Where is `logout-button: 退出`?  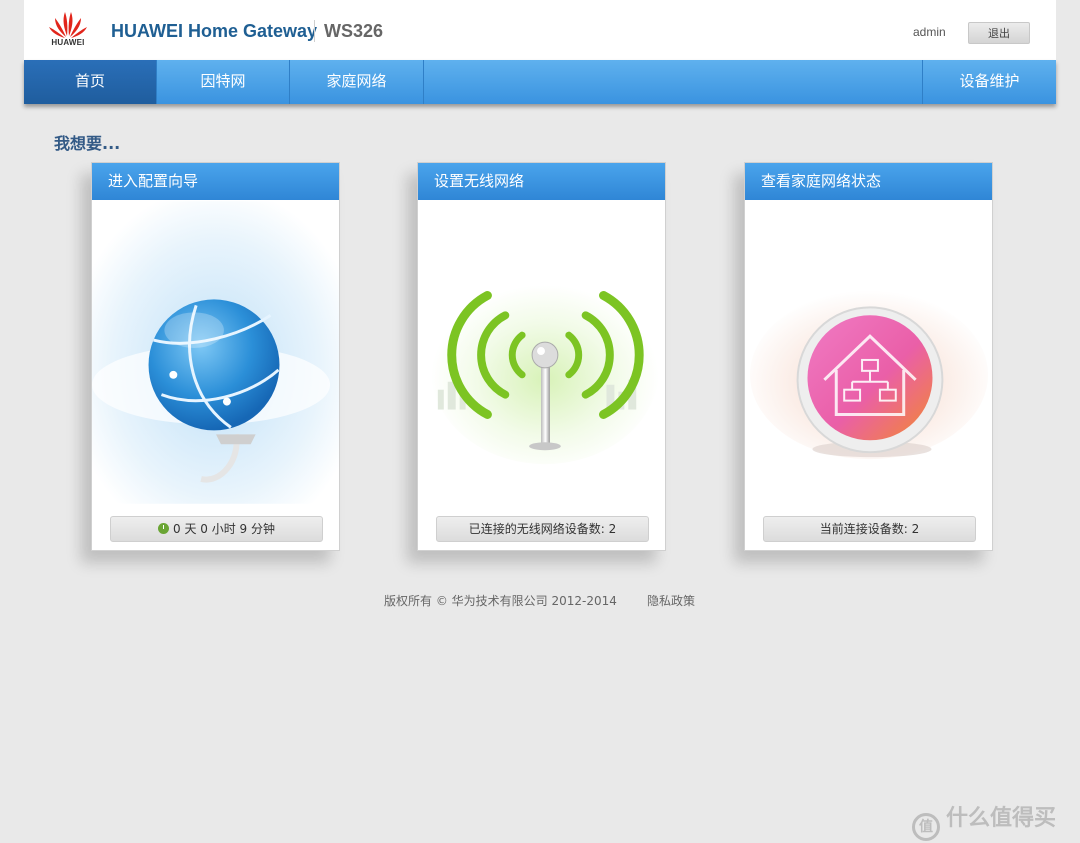 logout-button: 退出 is located at coordinates (999, 33).